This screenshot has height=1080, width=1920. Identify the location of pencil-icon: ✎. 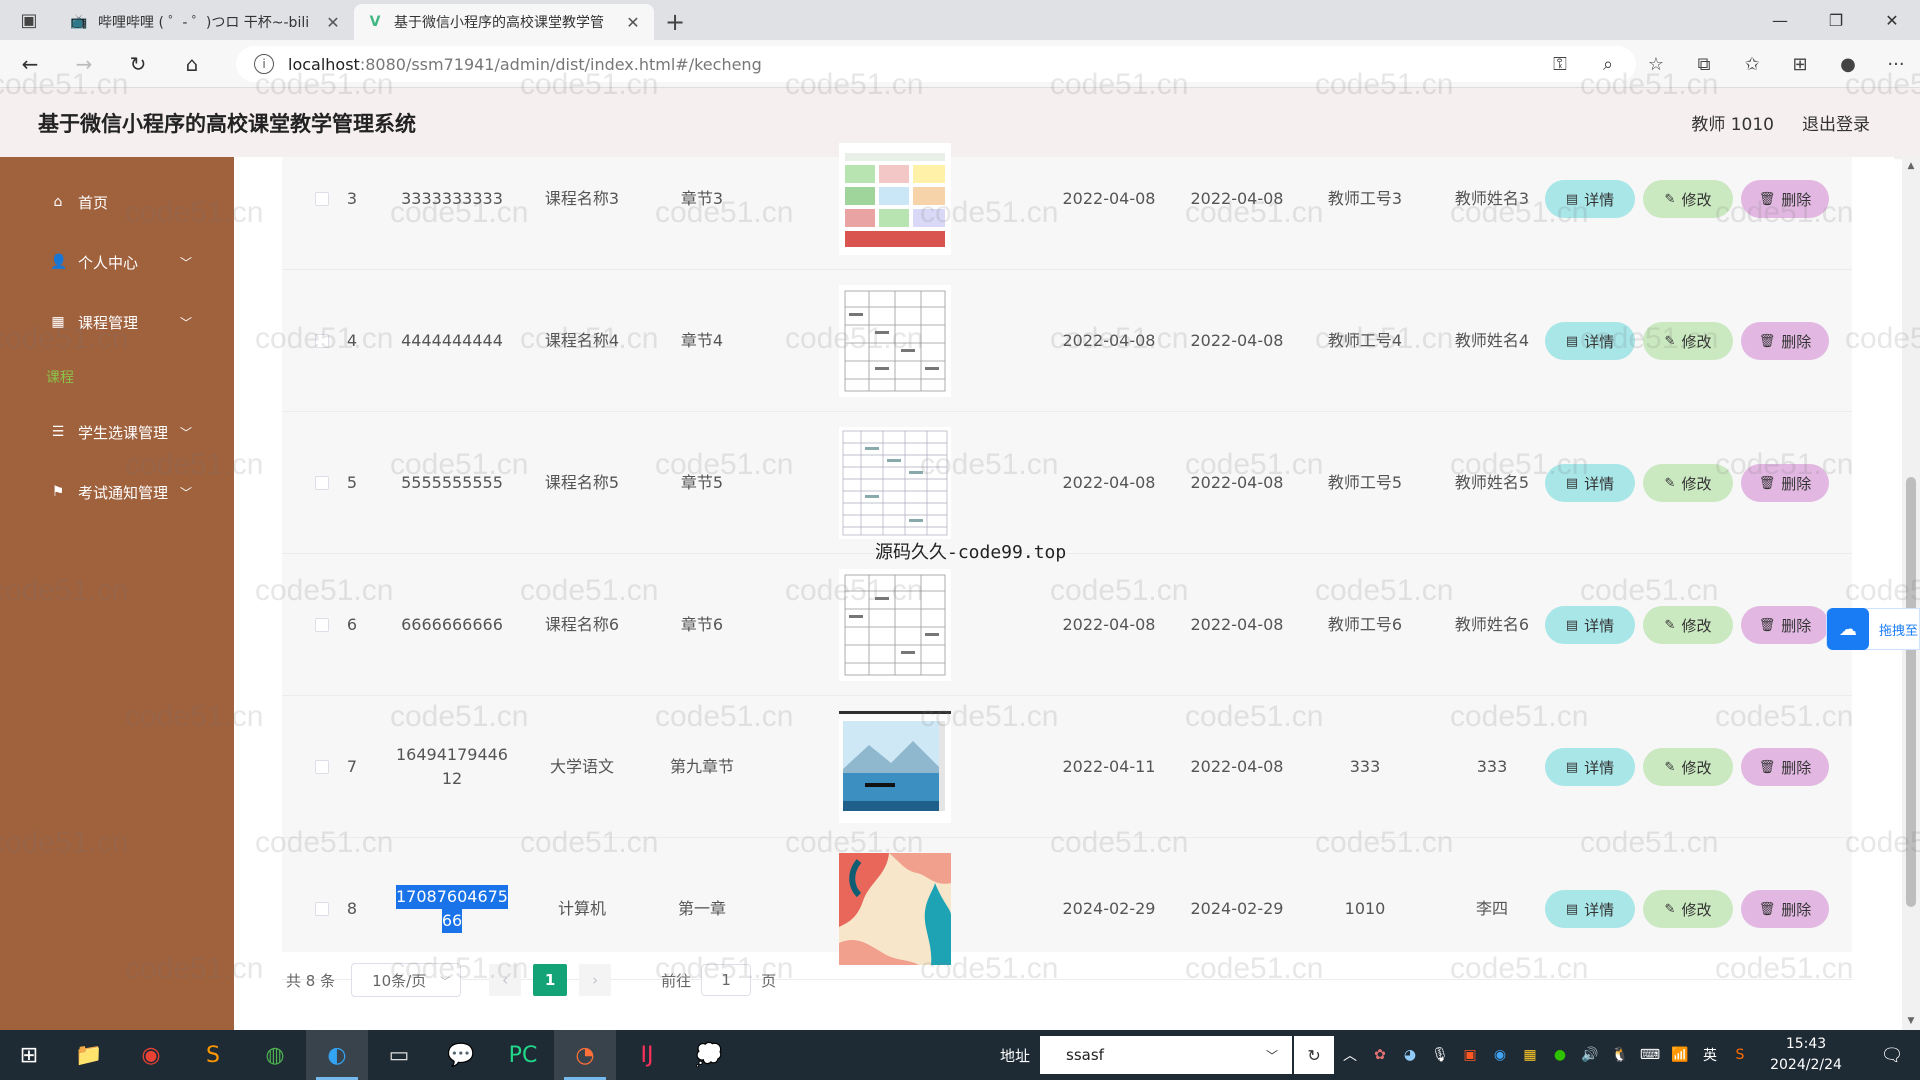
(1670, 625).